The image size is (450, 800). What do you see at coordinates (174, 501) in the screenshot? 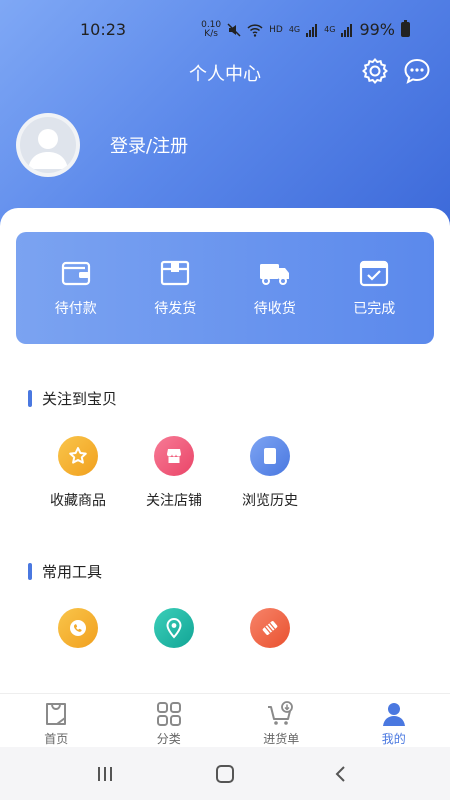
I see `grid-item-label: 关注店铺` at bounding box center [174, 501].